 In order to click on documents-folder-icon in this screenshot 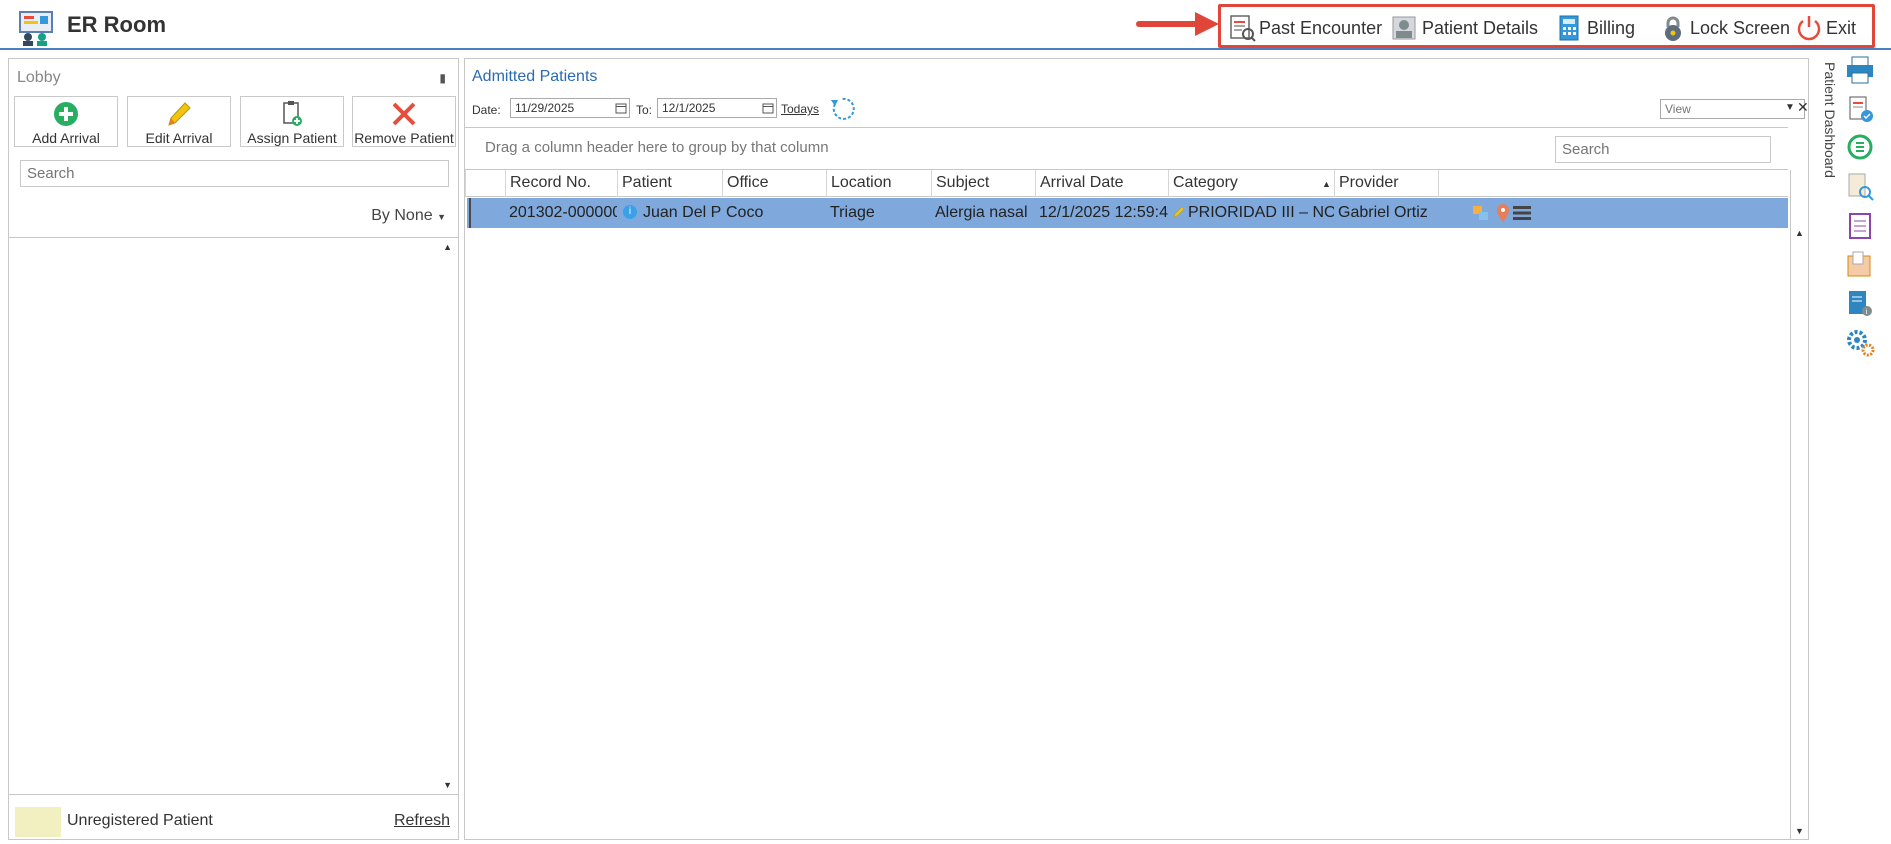, I will do `click(1860, 265)`.